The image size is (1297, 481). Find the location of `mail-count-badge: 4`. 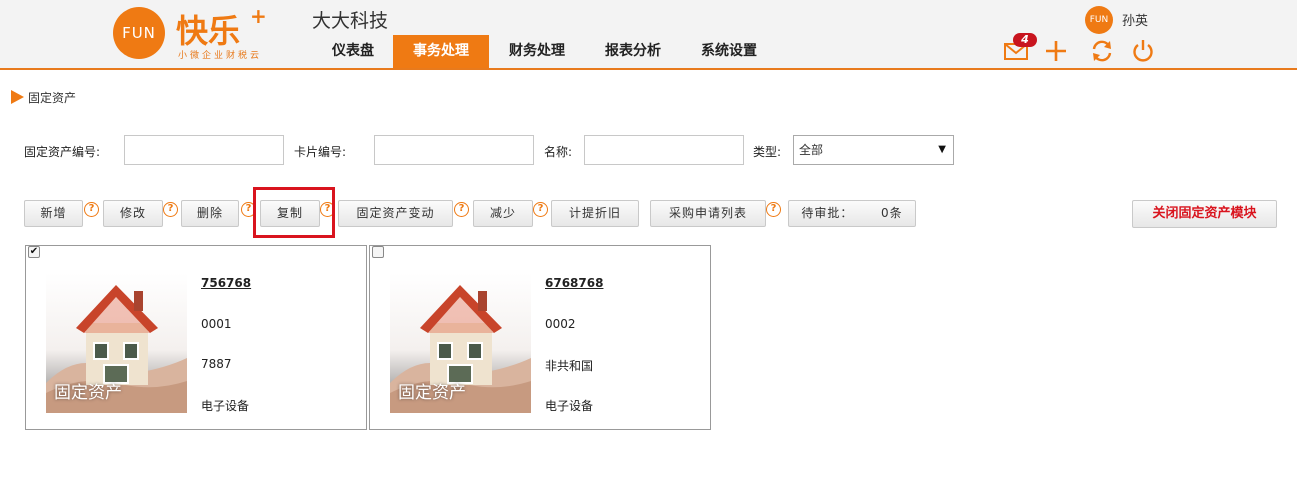

mail-count-badge: 4 is located at coordinates (1025, 40).